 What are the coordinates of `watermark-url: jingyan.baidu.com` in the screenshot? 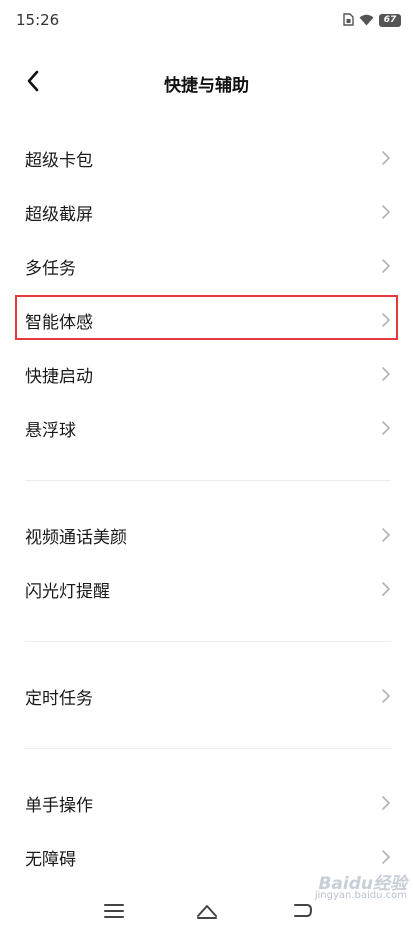 It's located at (360, 895).